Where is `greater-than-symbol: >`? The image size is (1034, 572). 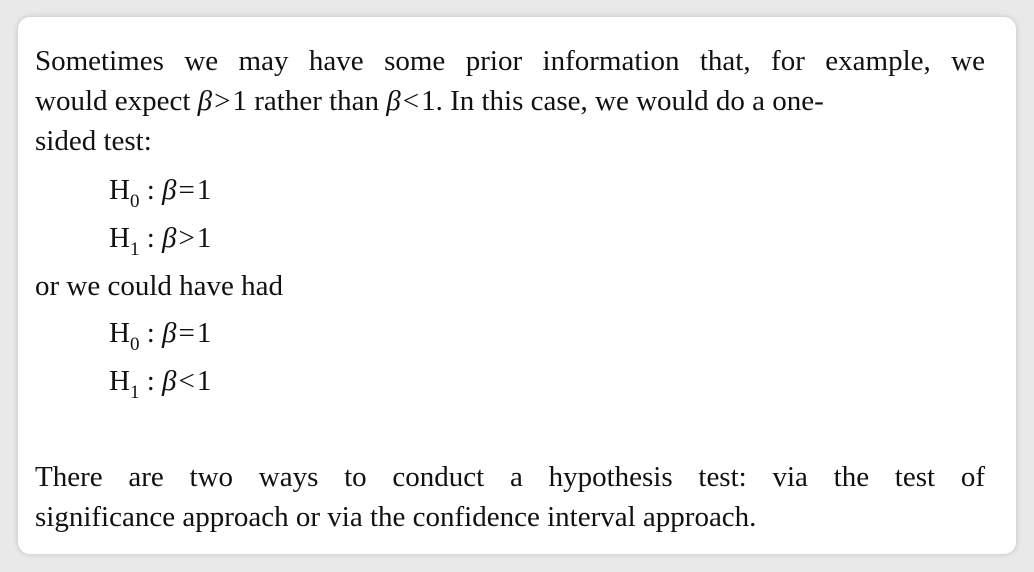 greater-than-symbol: > is located at coordinates (222, 101).